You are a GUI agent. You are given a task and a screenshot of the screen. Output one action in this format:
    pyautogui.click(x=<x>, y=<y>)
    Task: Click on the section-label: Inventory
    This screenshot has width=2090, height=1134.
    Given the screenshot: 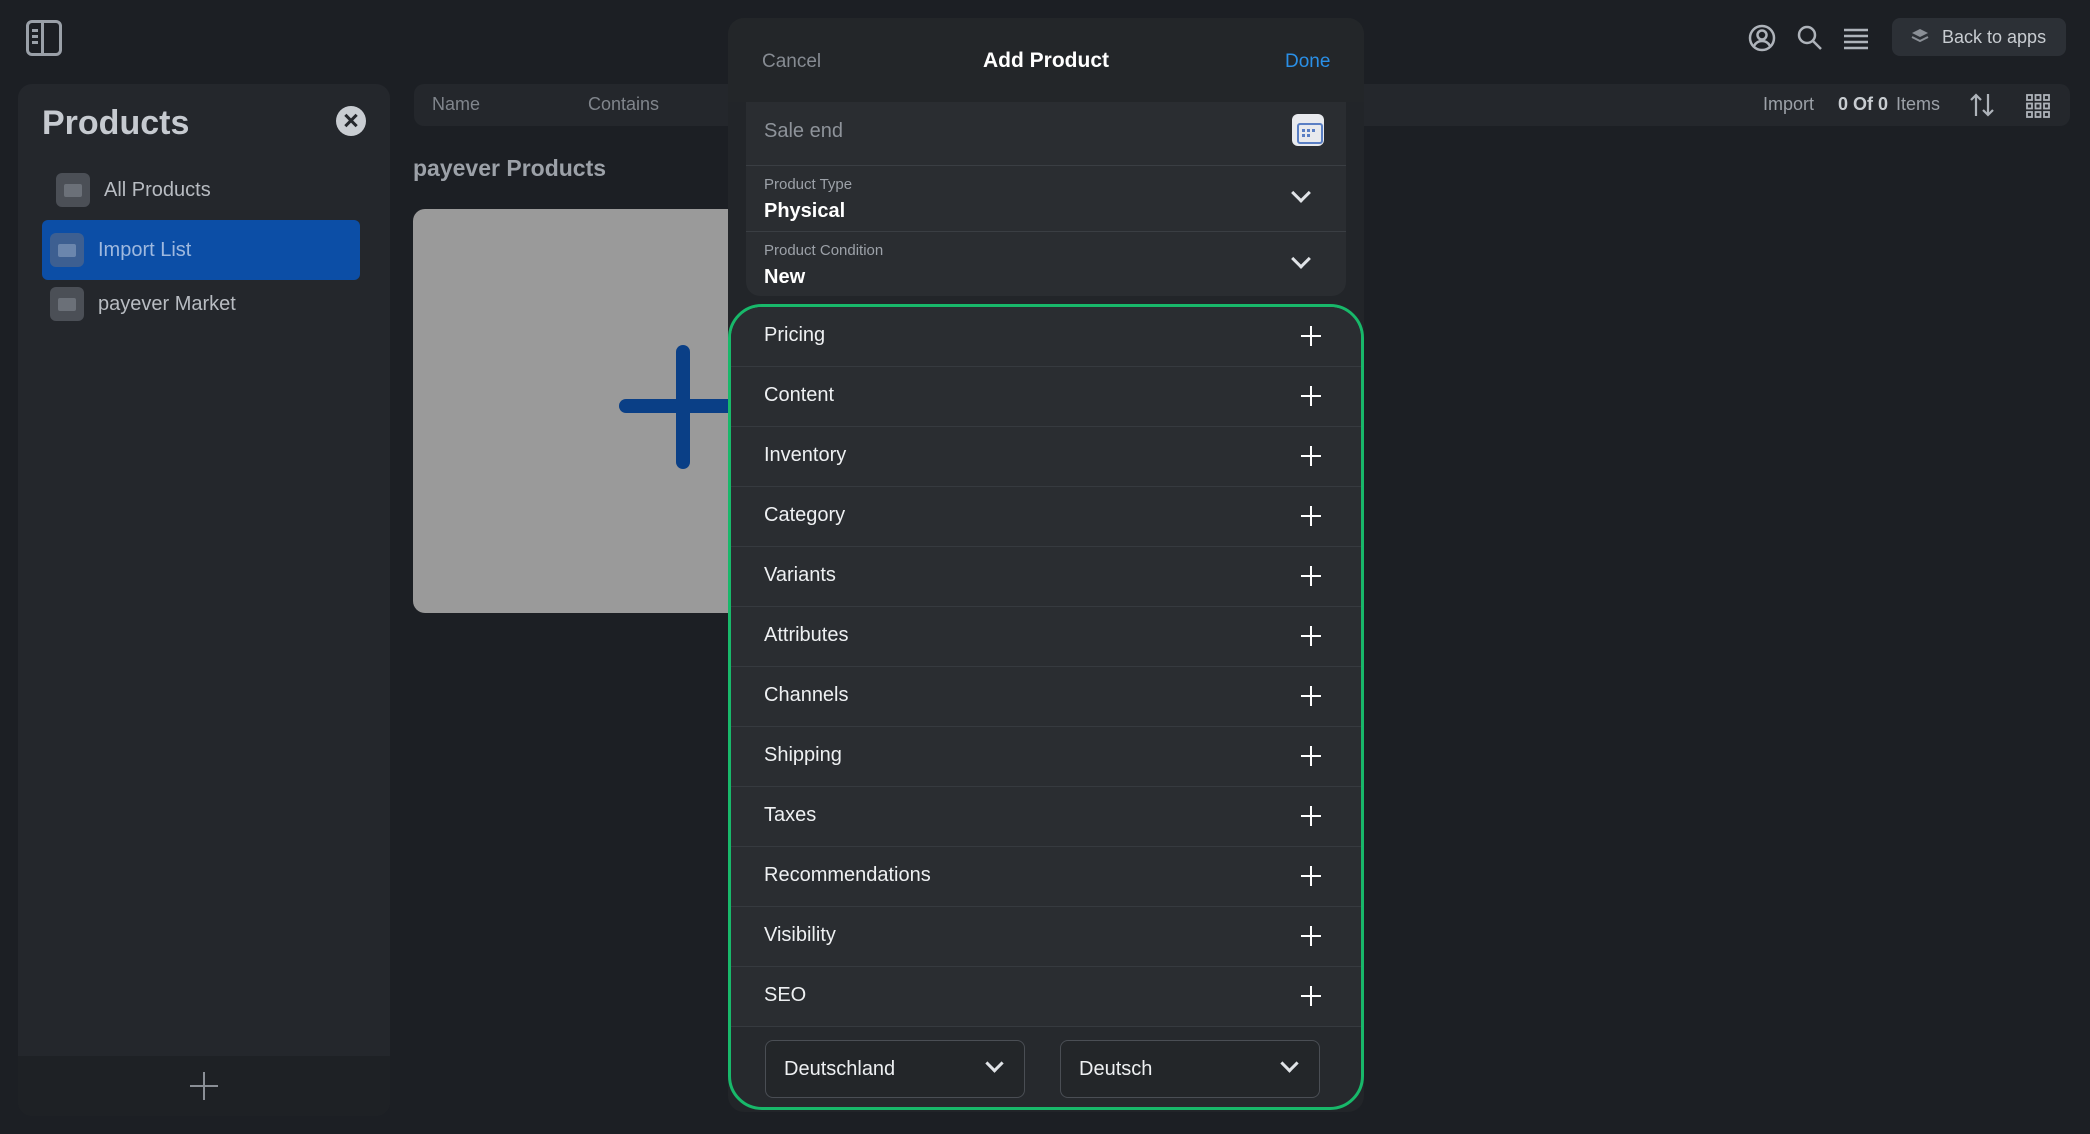 What is the action you would take?
    pyautogui.click(x=805, y=455)
    